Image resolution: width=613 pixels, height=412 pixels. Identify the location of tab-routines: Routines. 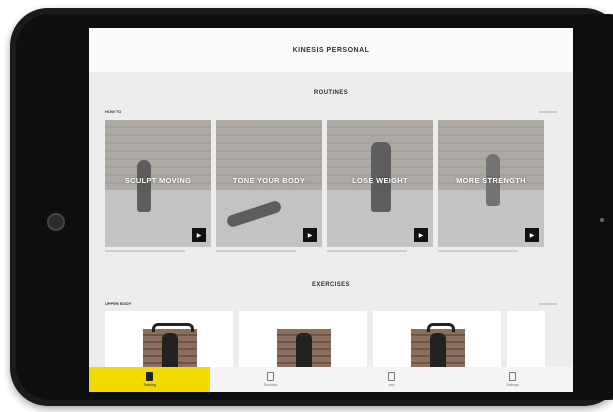
(270, 379).